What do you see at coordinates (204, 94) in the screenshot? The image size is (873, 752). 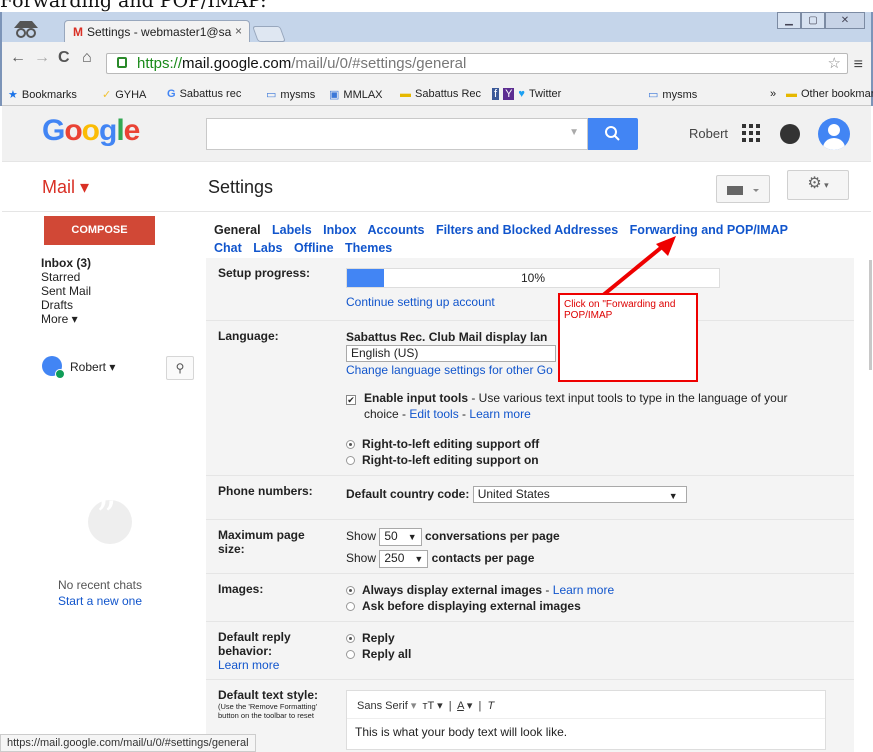 I see `bookmark-item: G Sabattus rec` at bounding box center [204, 94].